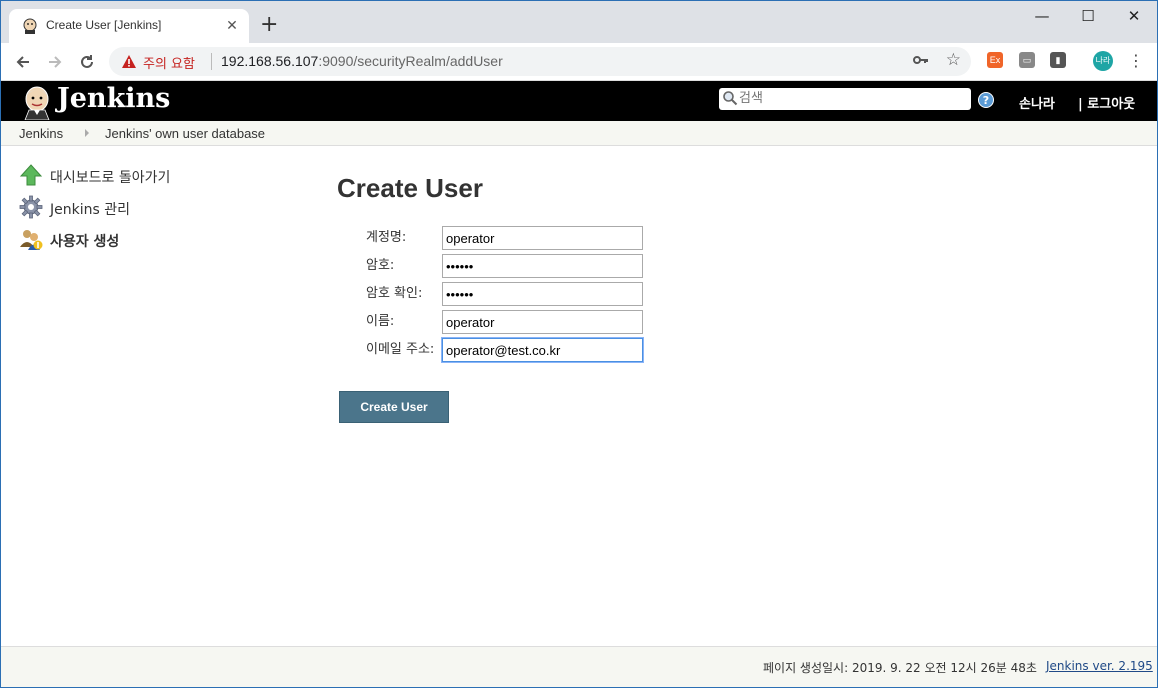 The image size is (1158, 688). Describe the element at coordinates (900, 668) in the screenshot. I see `page-generated-timestamp: 페이지 생성일시: 2019. 9. 22 오전 12시 26분 48초` at that location.